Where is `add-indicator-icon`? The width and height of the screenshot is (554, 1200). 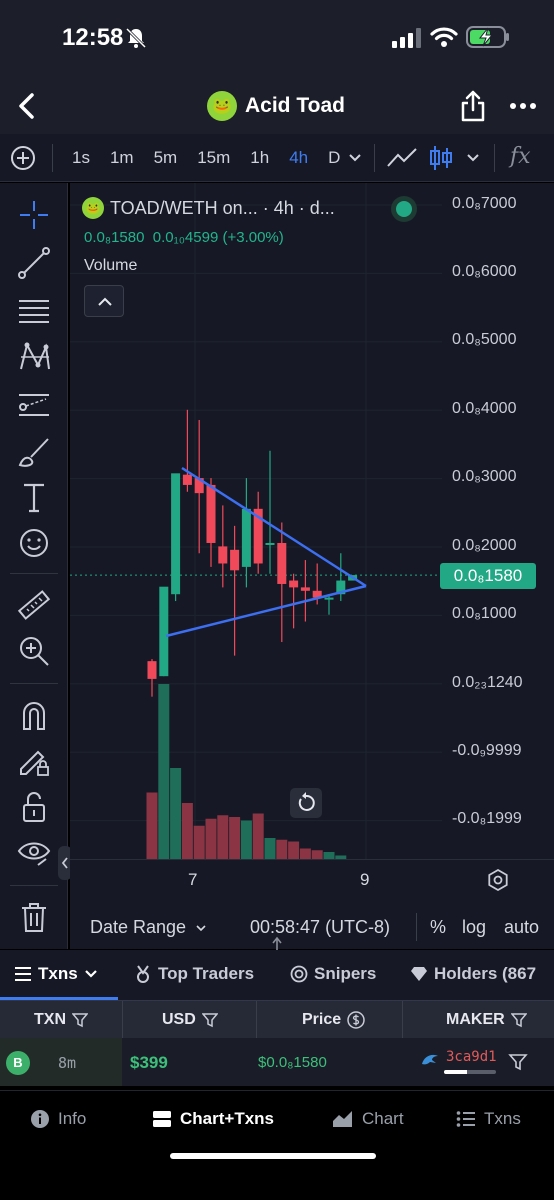 add-indicator-icon is located at coordinates (23, 158).